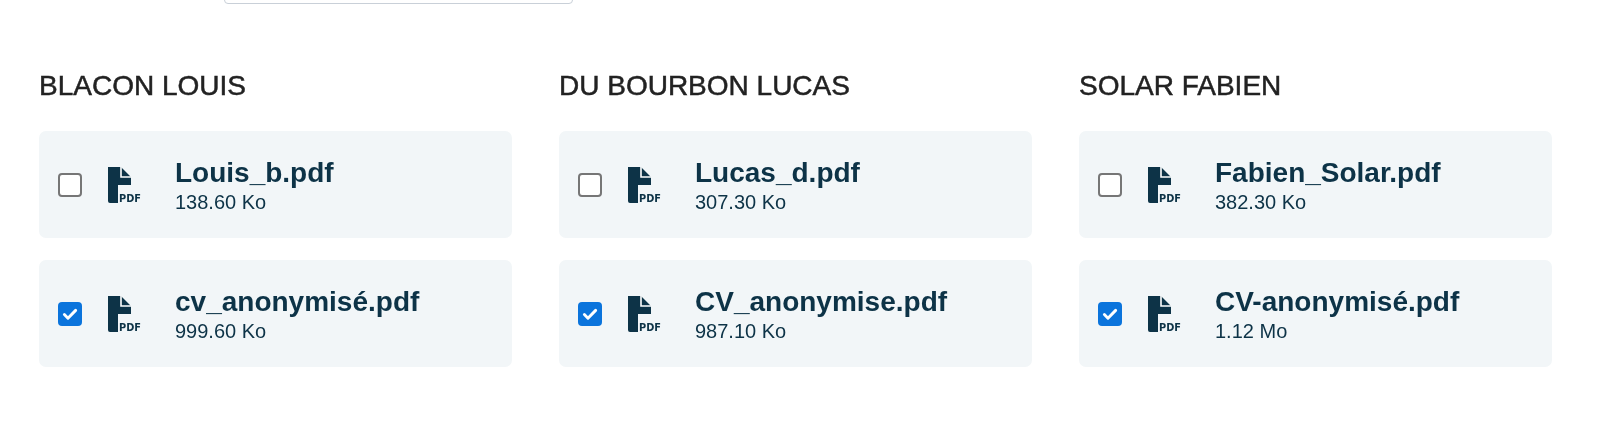  Describe the element at coordinates (705, 86) in the screenshot. I see `candidate-name: DU BOURBON LUCAS` at that location.